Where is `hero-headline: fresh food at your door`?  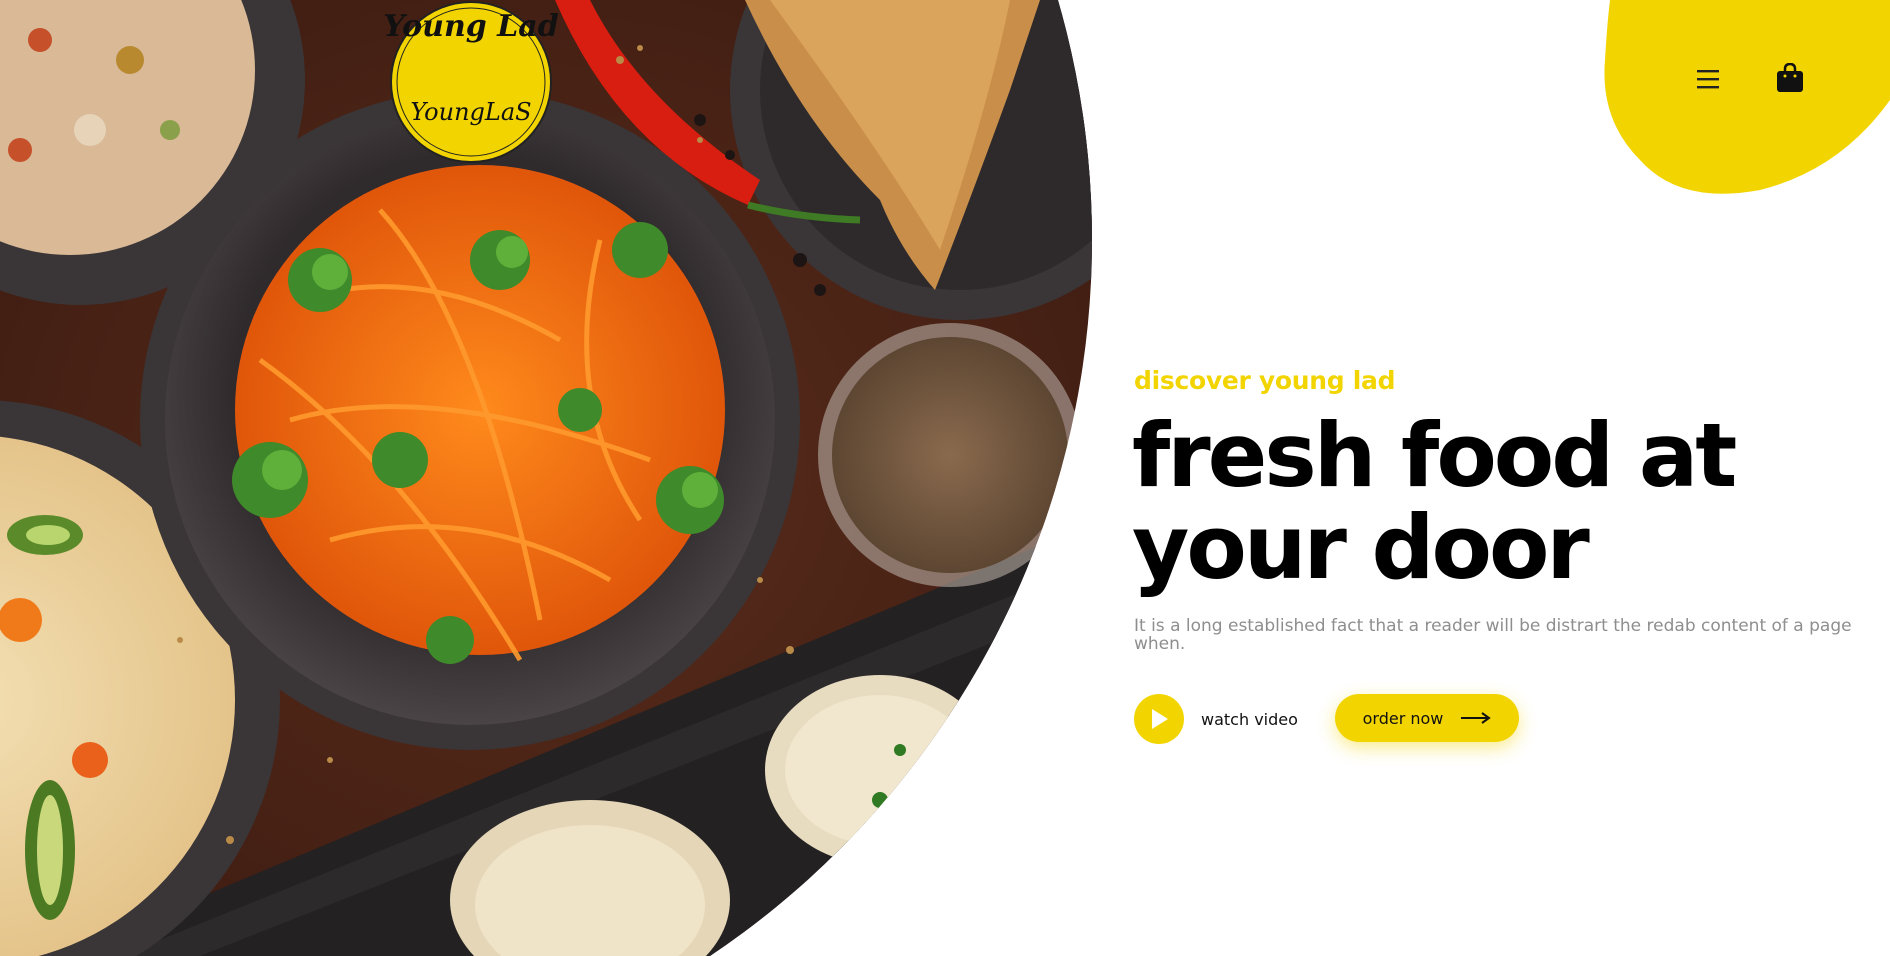 hero-headline: fresh food at your door is located at coordinates (1482, 502).